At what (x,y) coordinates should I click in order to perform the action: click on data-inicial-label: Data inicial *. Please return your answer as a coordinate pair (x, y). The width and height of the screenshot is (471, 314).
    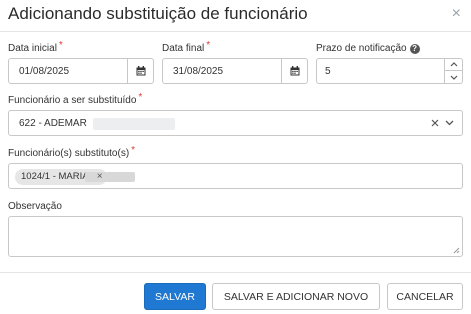
    Looking at the image, I should click on (35, 47).